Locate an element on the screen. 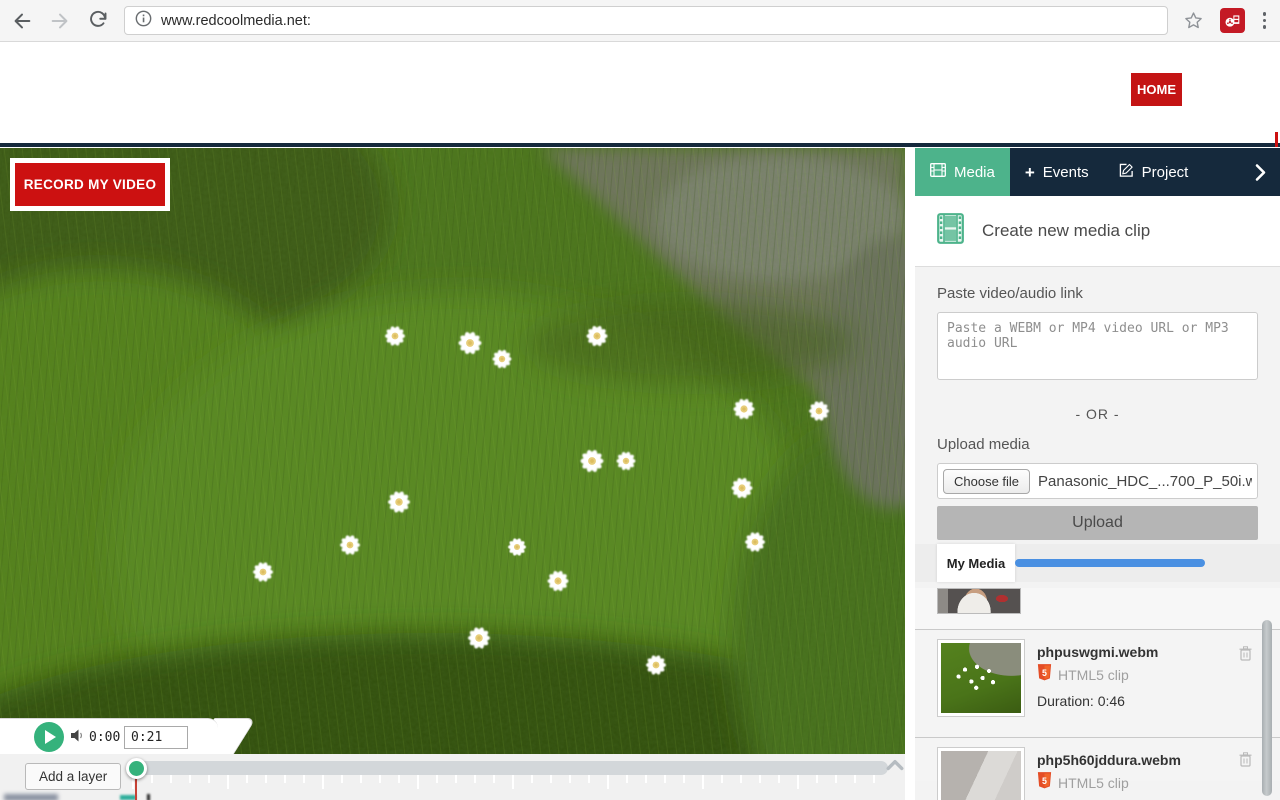 The image size is (1280, 800). menu-dots-icon is located at coordinates (1265, 20).